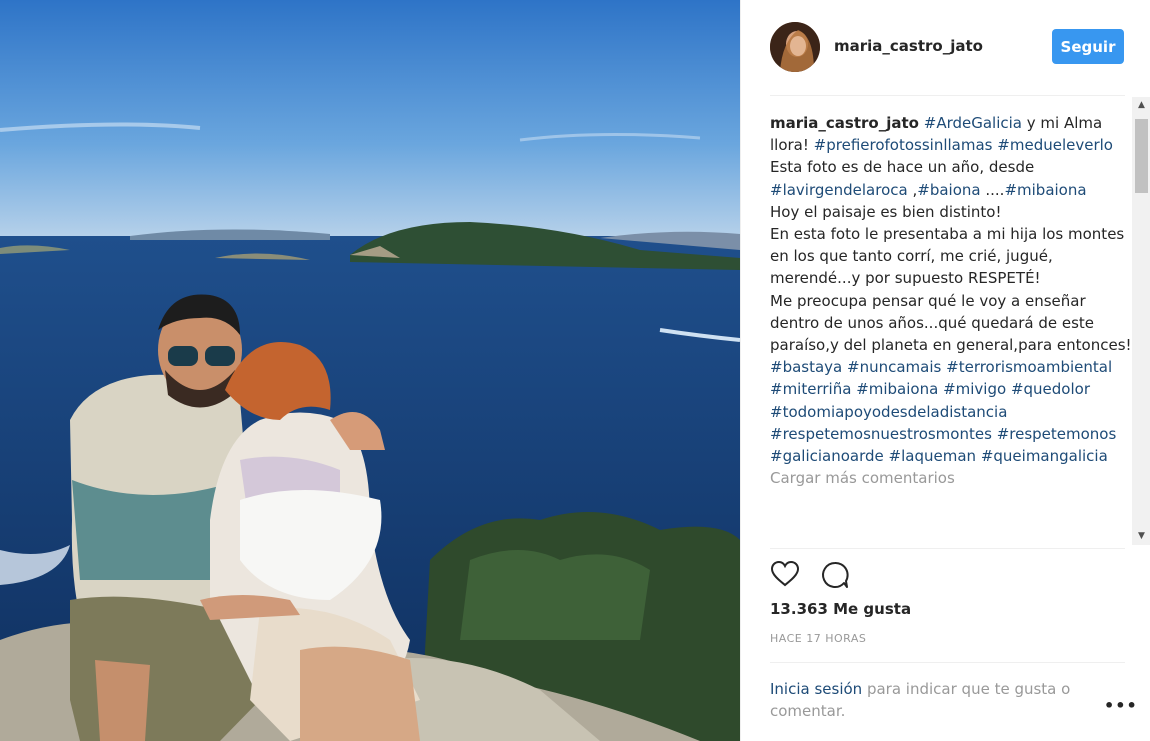 The width and height of the screenshot is (1150, 741). What do you see at coordinates (948, 190) in the screenshot?
I see `hashtag-link: #baiona` at bounding box center [948, 190].